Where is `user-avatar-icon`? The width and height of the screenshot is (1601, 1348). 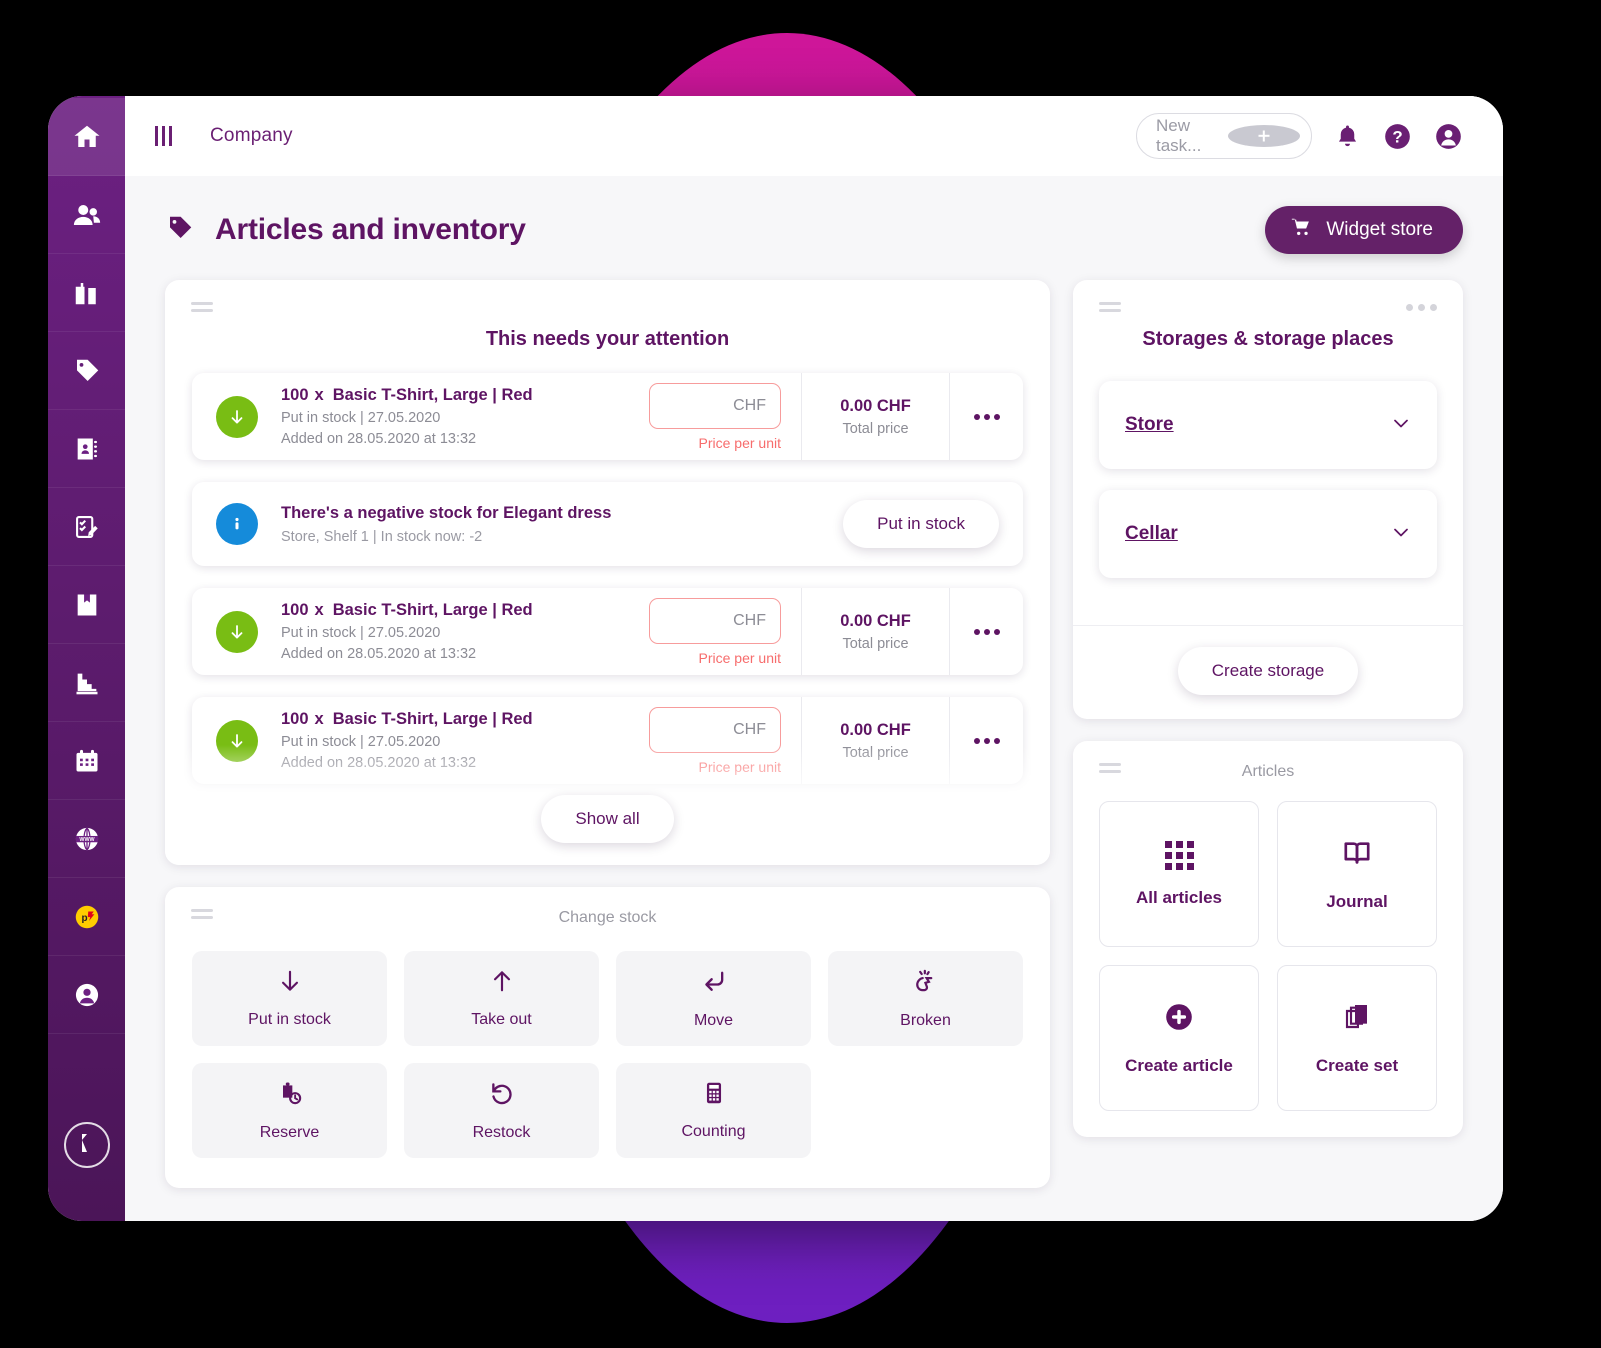 user-avatar-icon is located at coordinates (1448, 136).